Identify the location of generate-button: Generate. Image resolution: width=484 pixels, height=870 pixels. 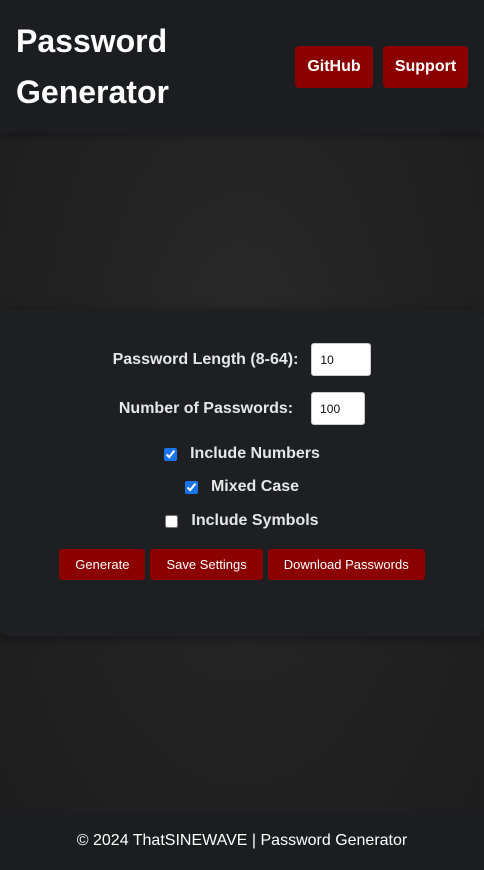
(102, 564).